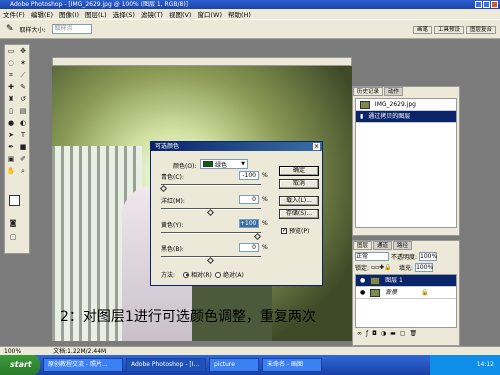  Describe the element at coordinates (23, 99) in the screenshot. I see `history-brush-icon: ↺` at that location.